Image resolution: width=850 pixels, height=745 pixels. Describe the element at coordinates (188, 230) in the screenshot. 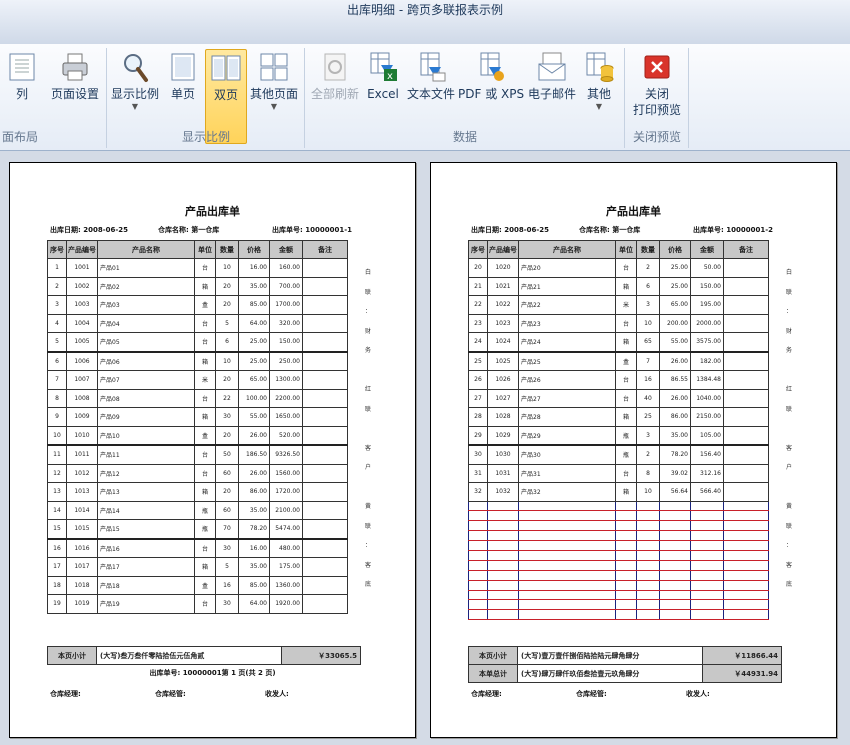

I see `warehouse-info: 仓库名称: 第一仓库` at that location.